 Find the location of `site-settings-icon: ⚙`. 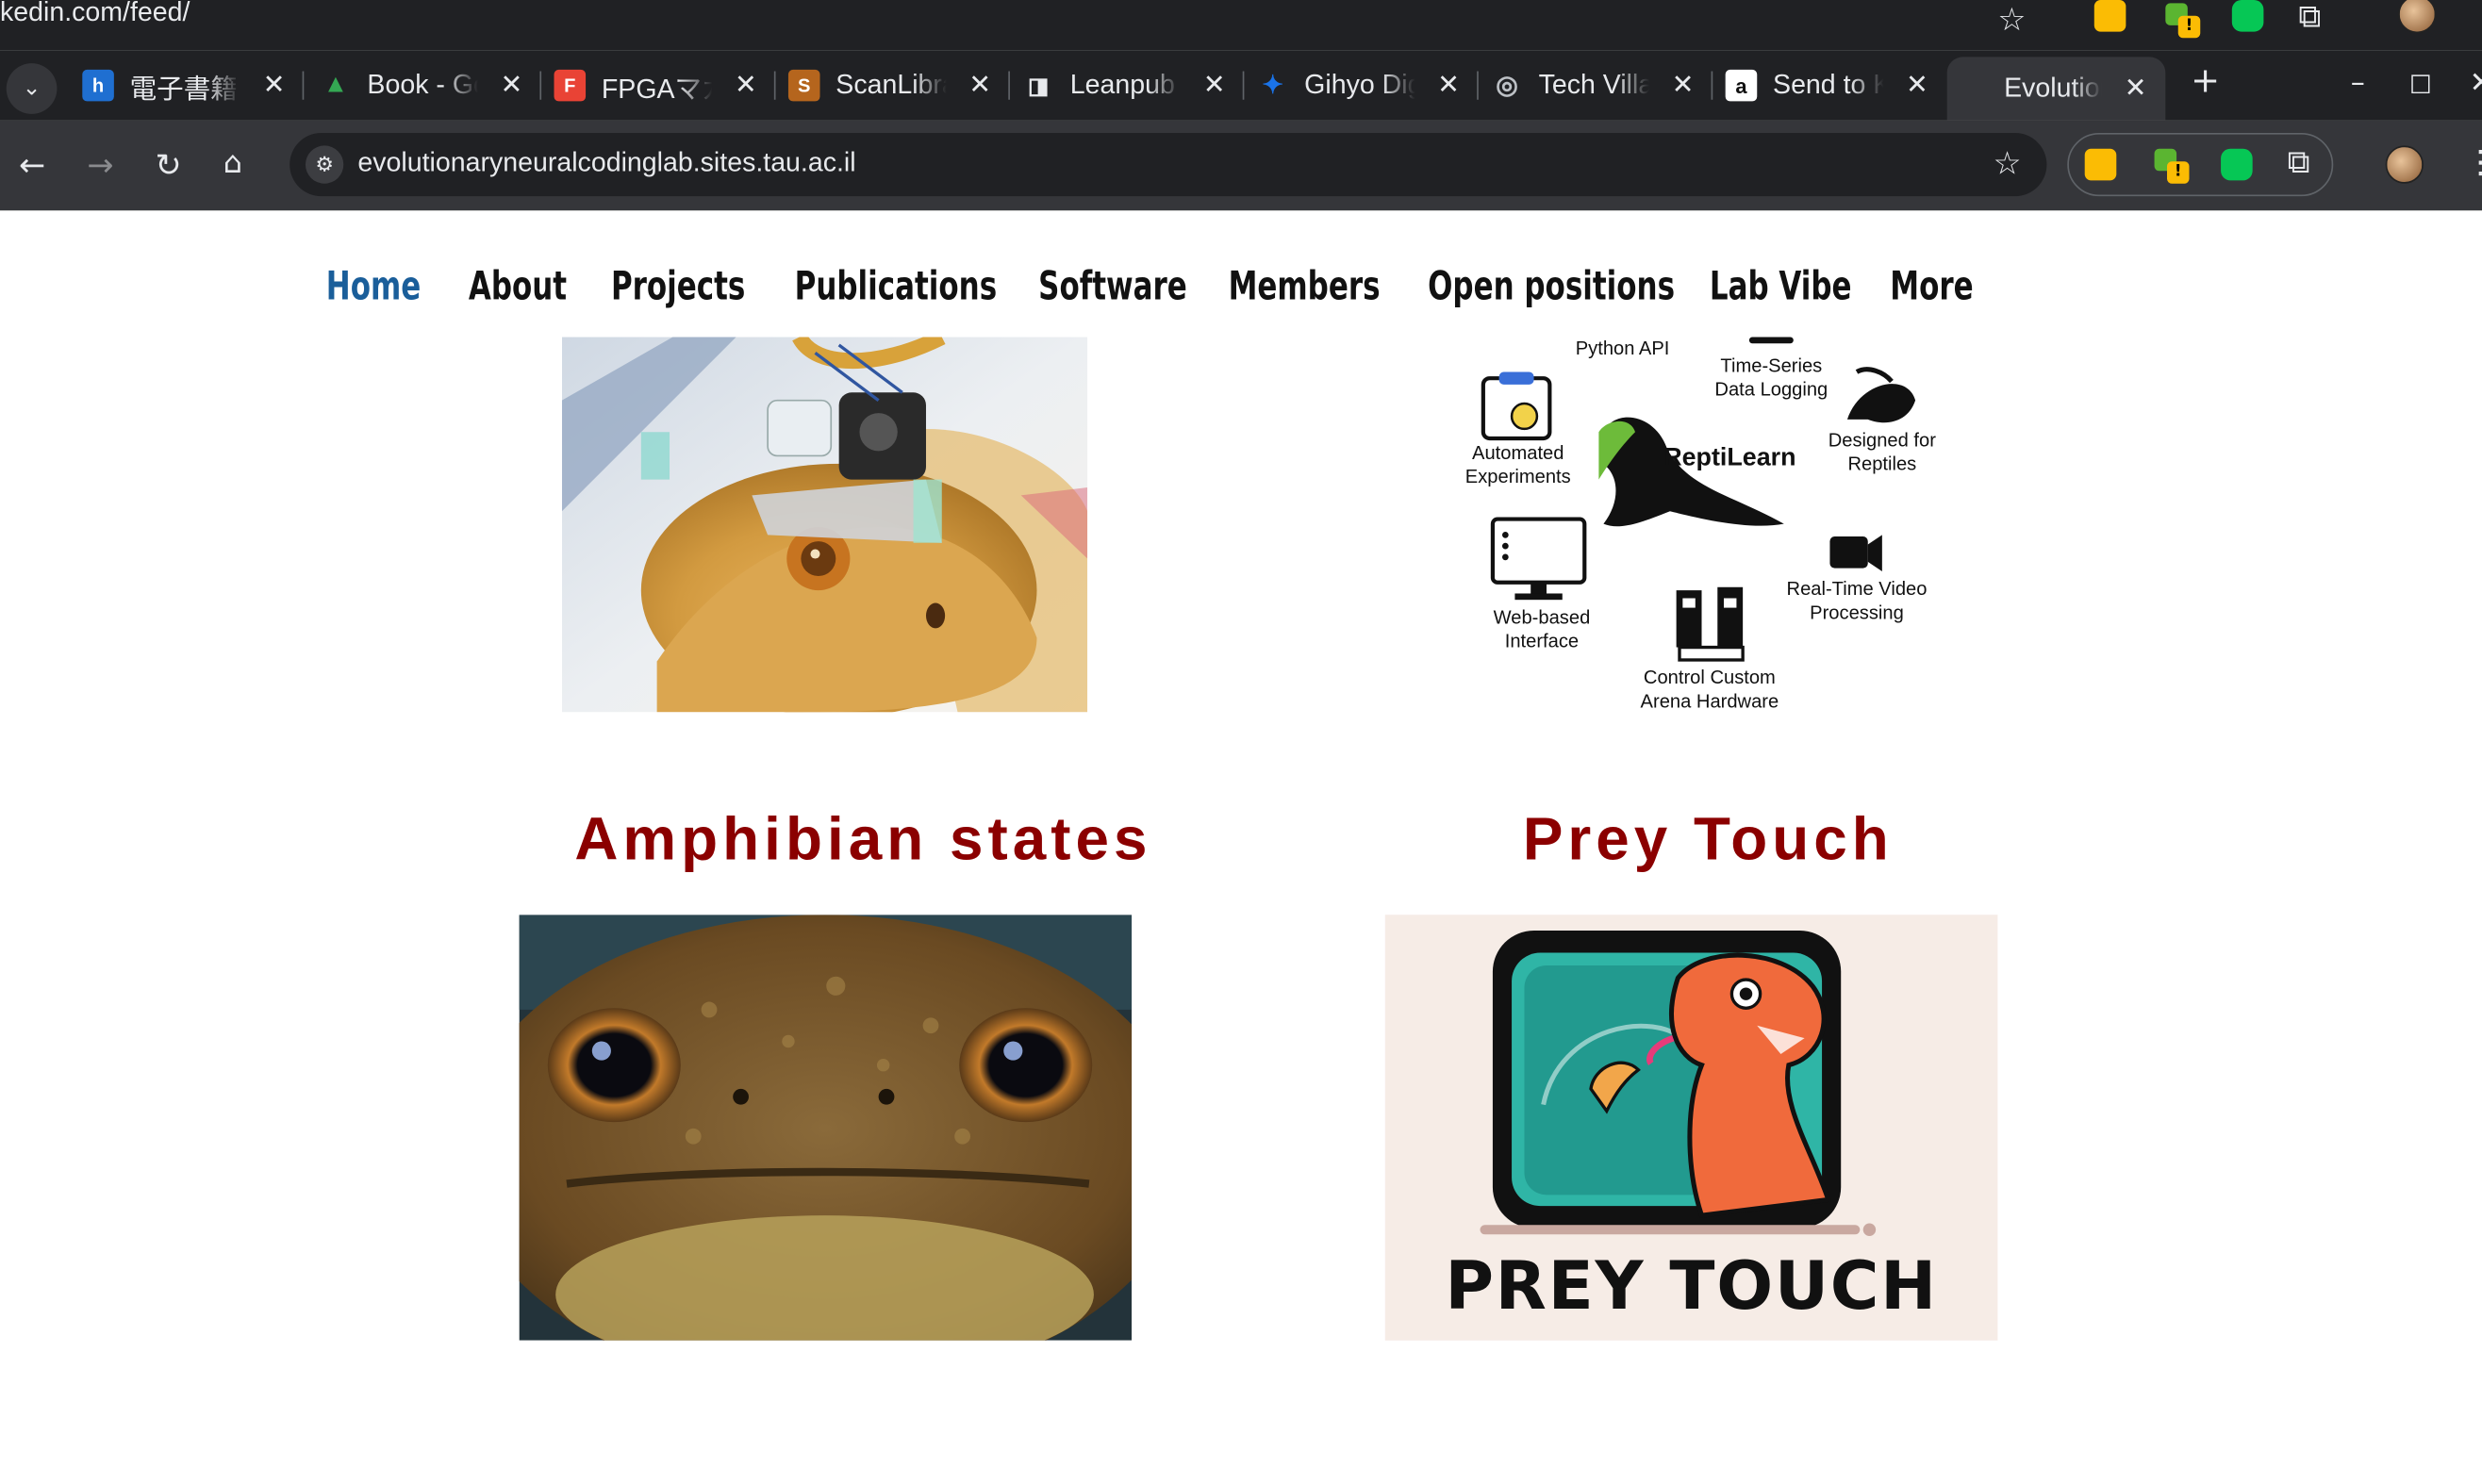

site-settings-icon: ⚙ is located at coordinates (324, 164).